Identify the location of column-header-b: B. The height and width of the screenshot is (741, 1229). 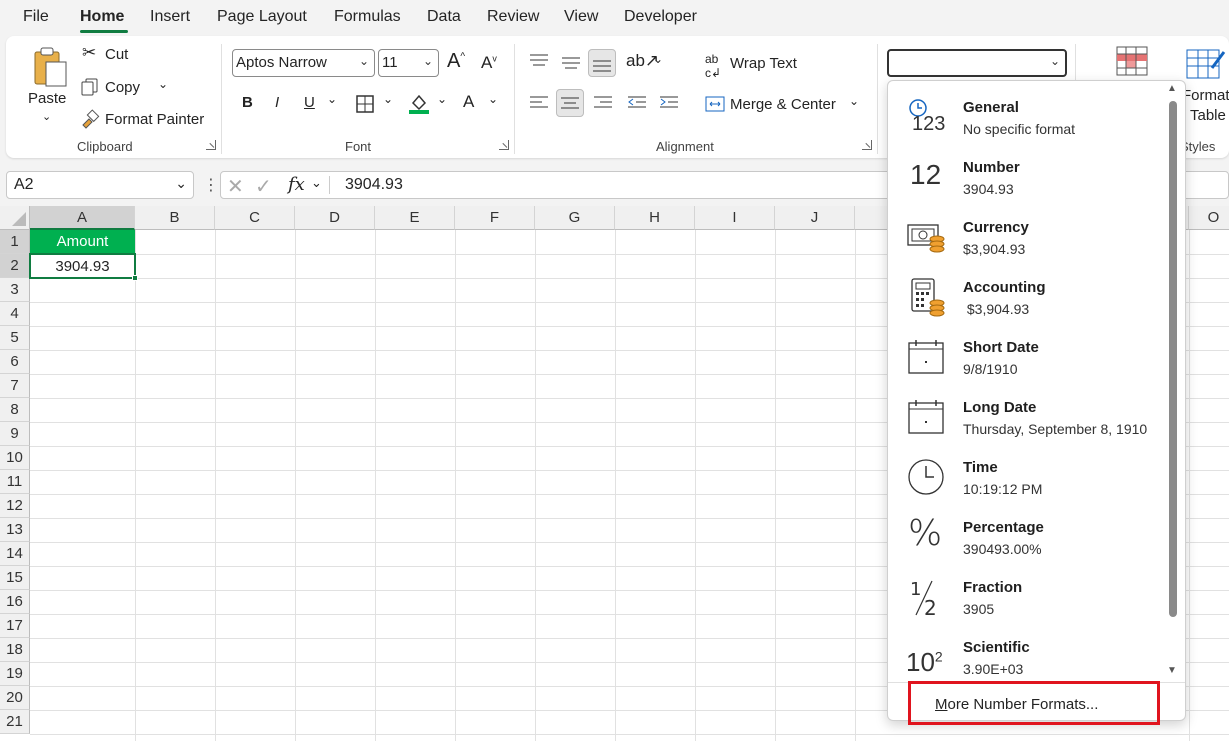
(175, 218).